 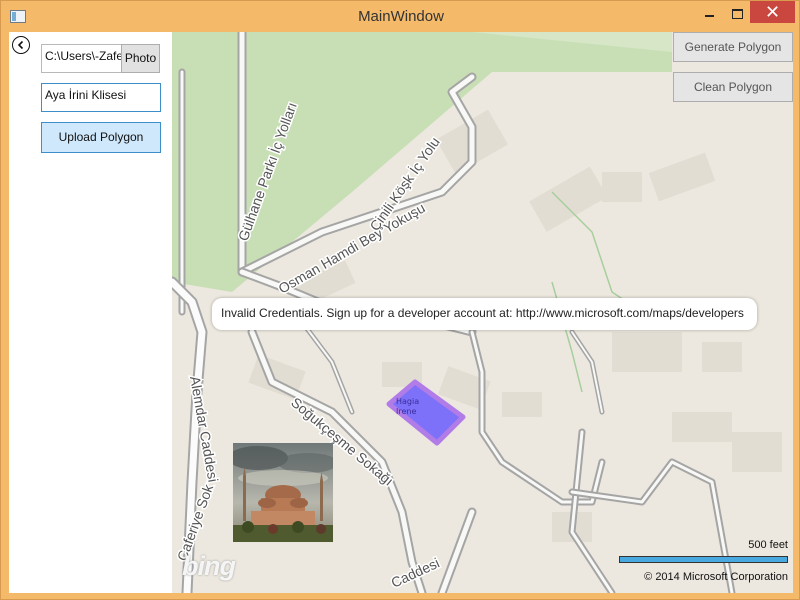 I want to click on minimize-button, so click(x=710, y=12).